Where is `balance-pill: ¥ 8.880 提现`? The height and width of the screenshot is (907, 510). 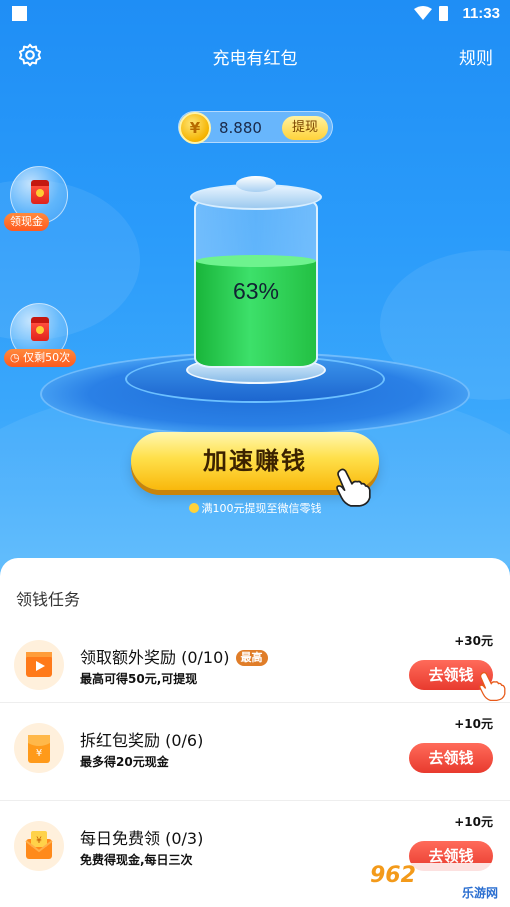
balance-pill: ¥ 8.880 提现 is located at coordinates (255, 127).